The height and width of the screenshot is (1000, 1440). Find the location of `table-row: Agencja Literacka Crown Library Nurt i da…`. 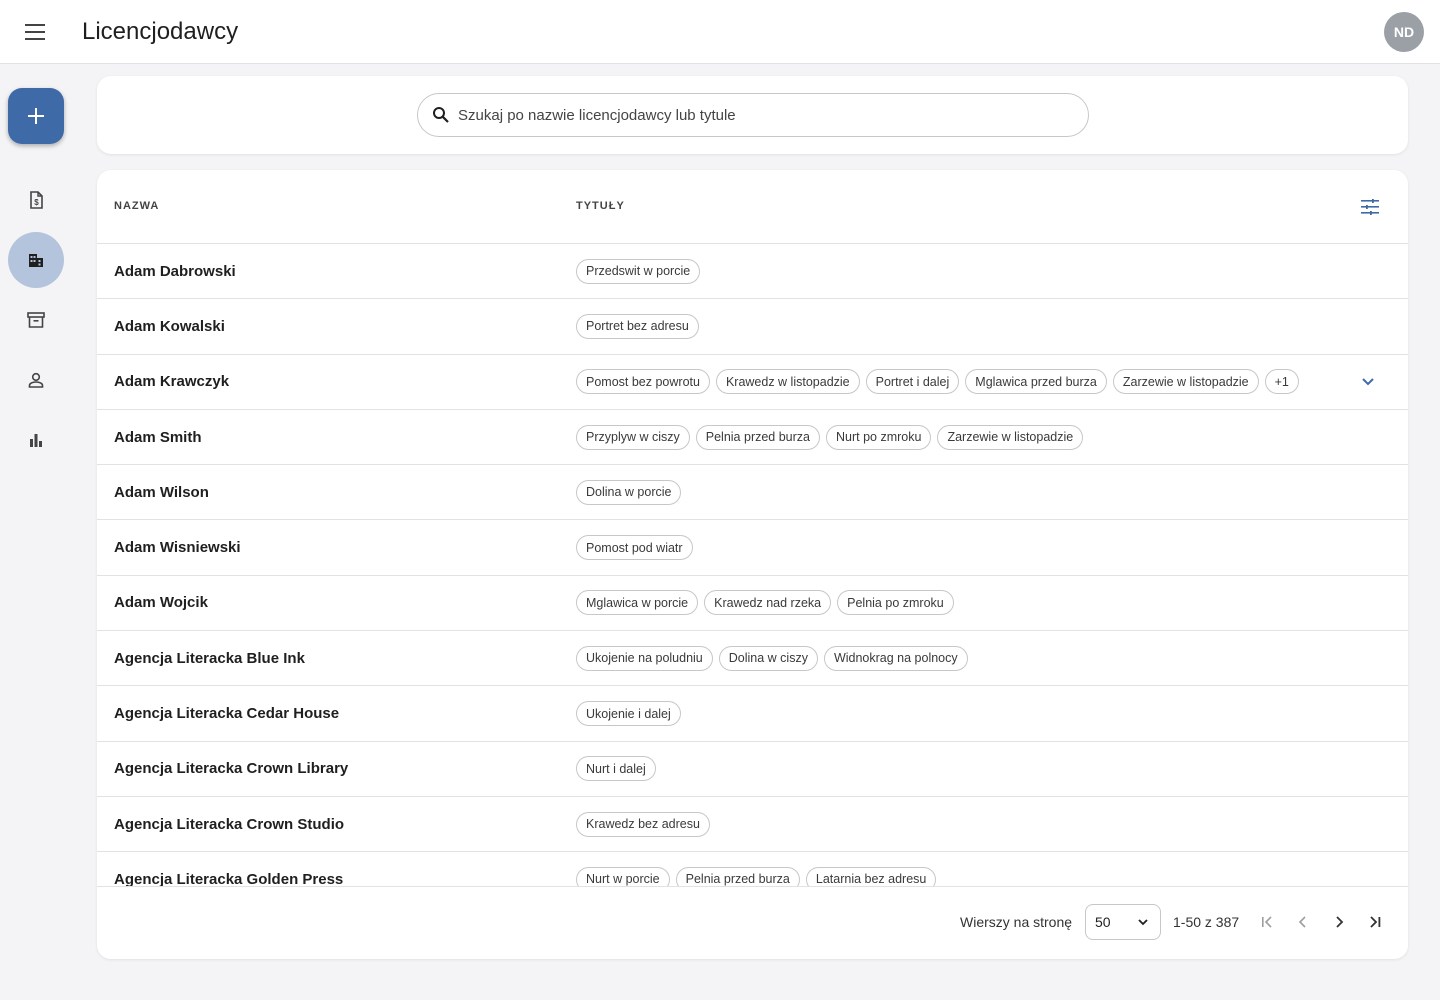

table-row: Agencja Literacka Crown Library Nurt i da… is located at coordinates (752, 769).